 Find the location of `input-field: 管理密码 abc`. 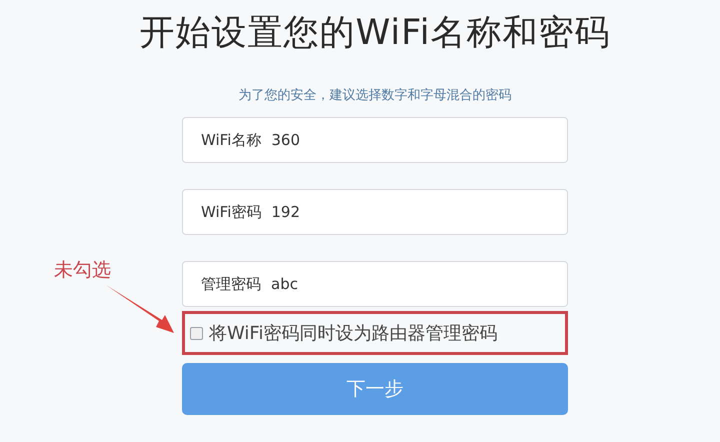

input-field: 管理密码 abc is located at coordinates (375, 284).